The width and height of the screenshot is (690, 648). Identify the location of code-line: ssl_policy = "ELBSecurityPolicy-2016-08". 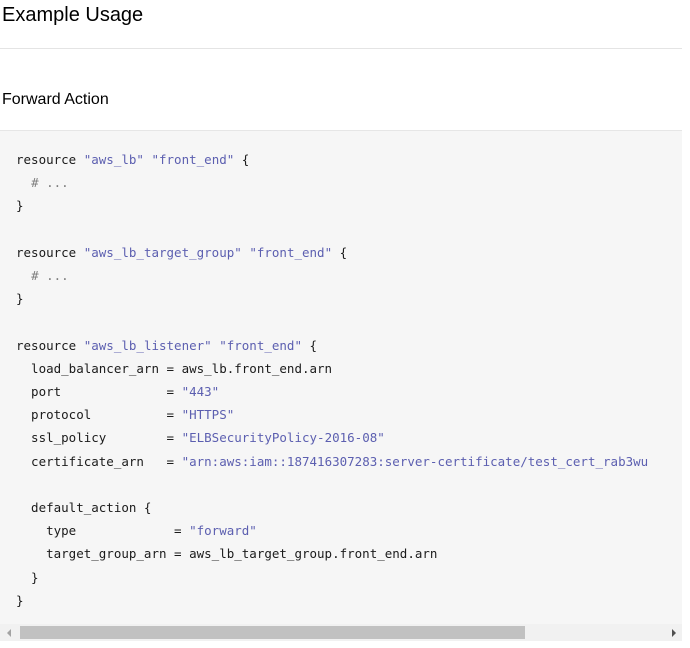
(200, 437).